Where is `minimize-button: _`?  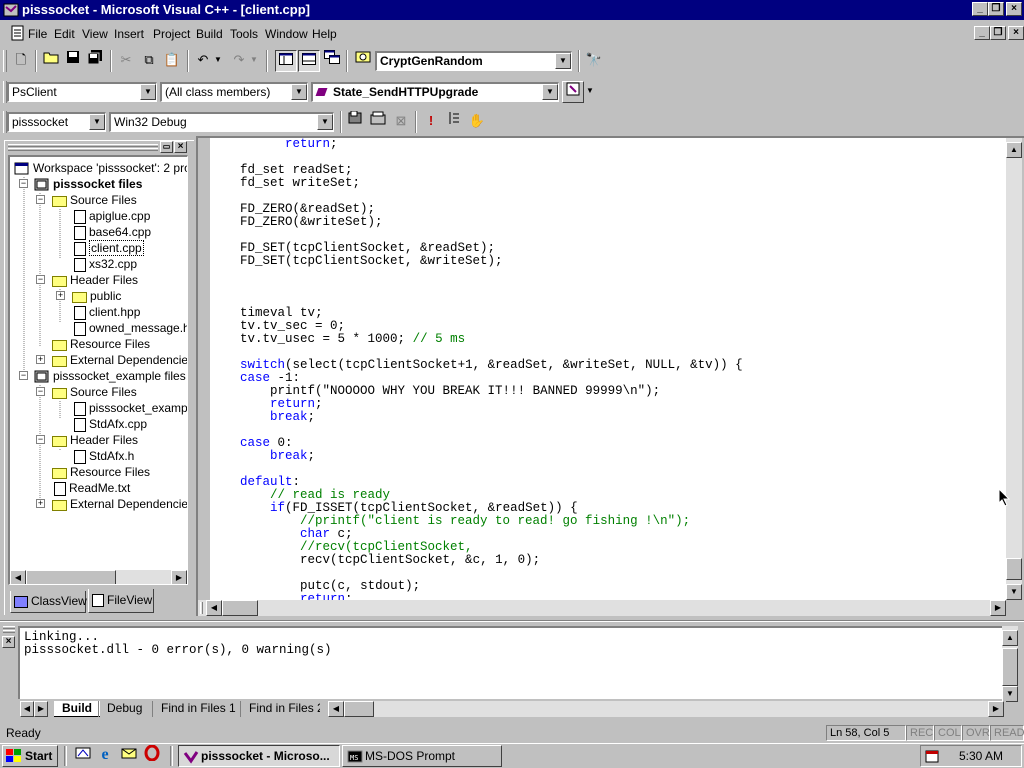 minimize-button: _ is located at coordinates (980, 9).